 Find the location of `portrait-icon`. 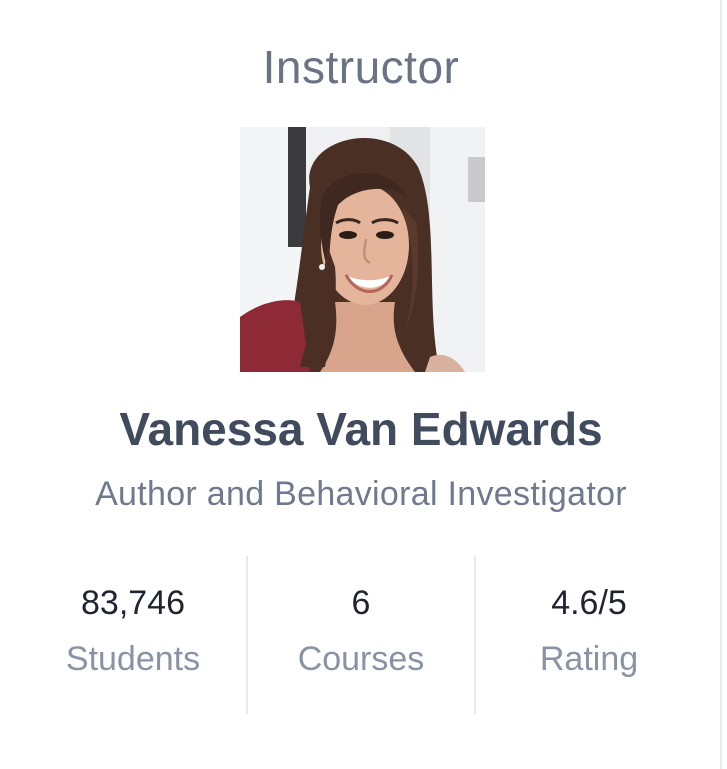

portrait-icon is located at coordinates (362, 249).